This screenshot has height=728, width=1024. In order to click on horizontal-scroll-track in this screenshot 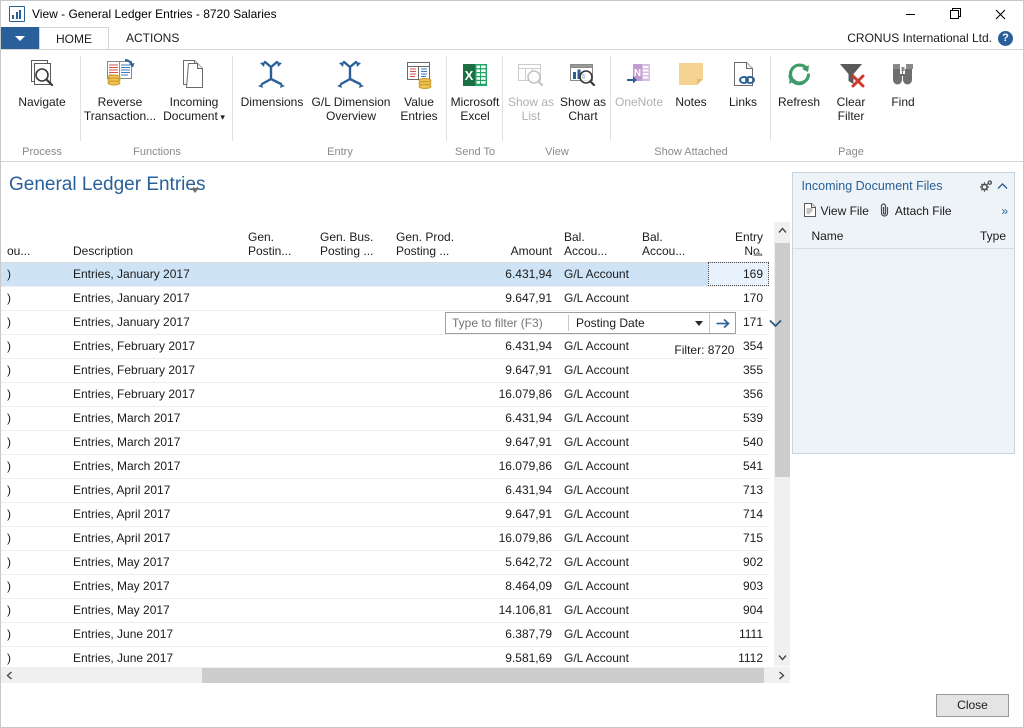, I will do `click(395, 675)`.